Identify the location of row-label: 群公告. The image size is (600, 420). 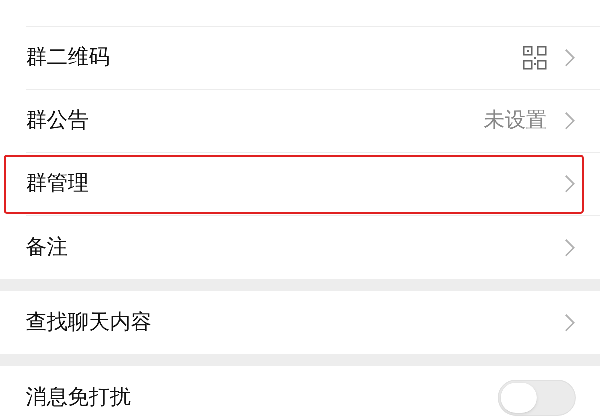
(57, 120).